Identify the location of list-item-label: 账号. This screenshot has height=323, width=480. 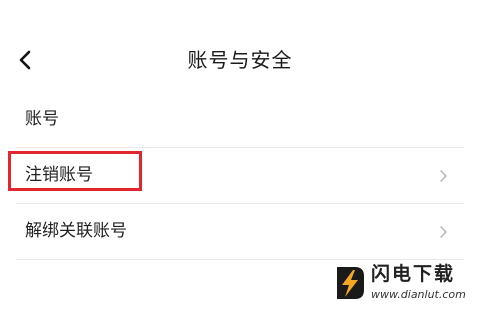
(42, 119).